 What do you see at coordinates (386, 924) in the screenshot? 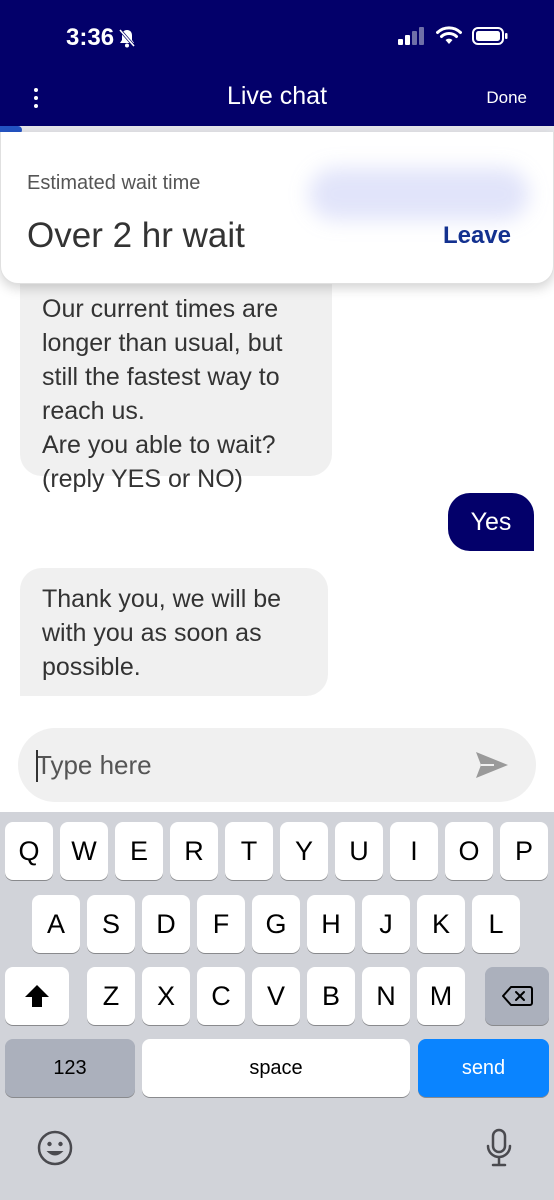
I see `key-j: J` at bounding box center [386, 924].